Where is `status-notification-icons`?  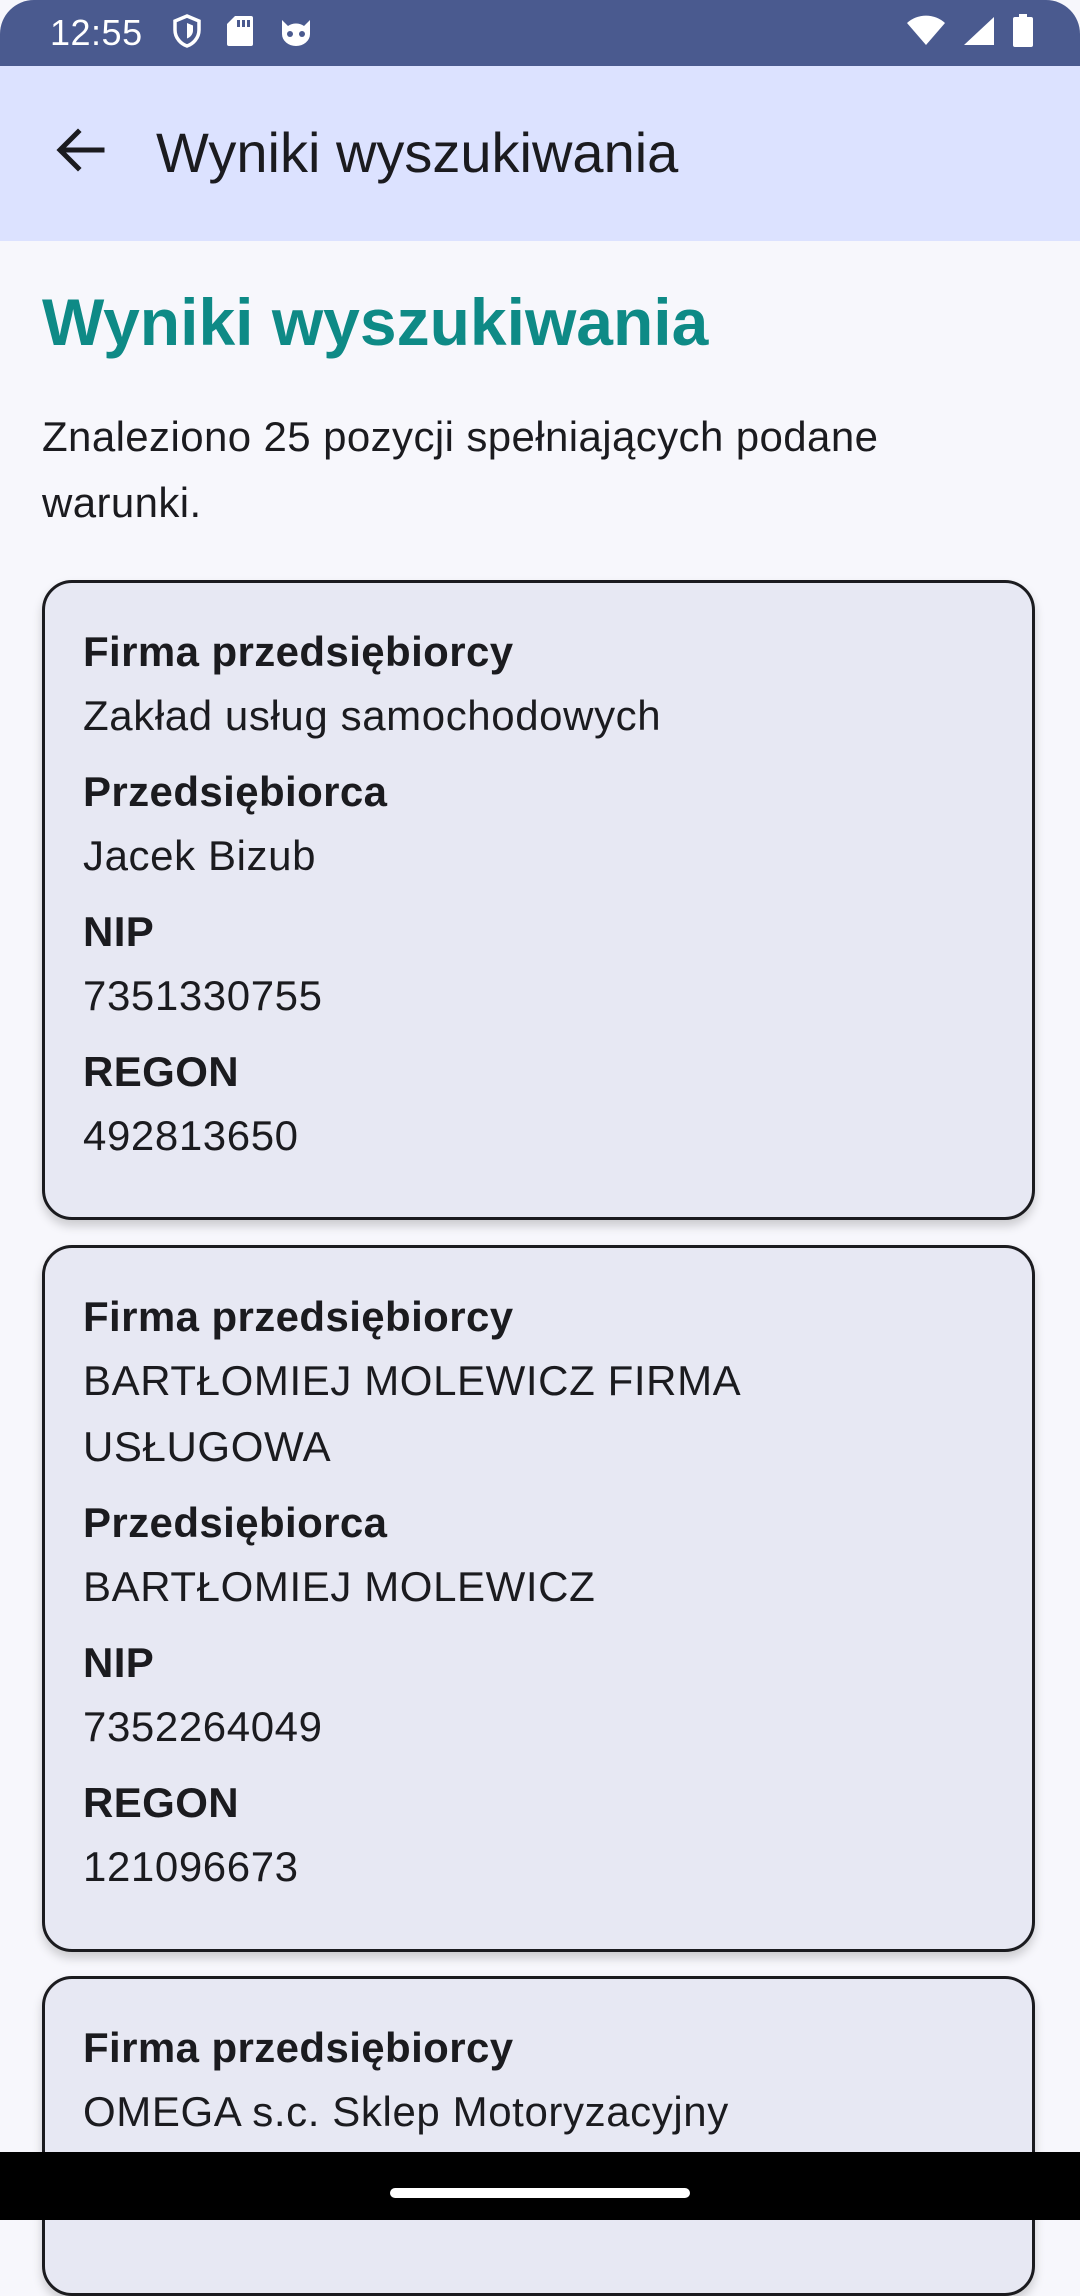
status-notification-icons is located at coordinates (243, 31).